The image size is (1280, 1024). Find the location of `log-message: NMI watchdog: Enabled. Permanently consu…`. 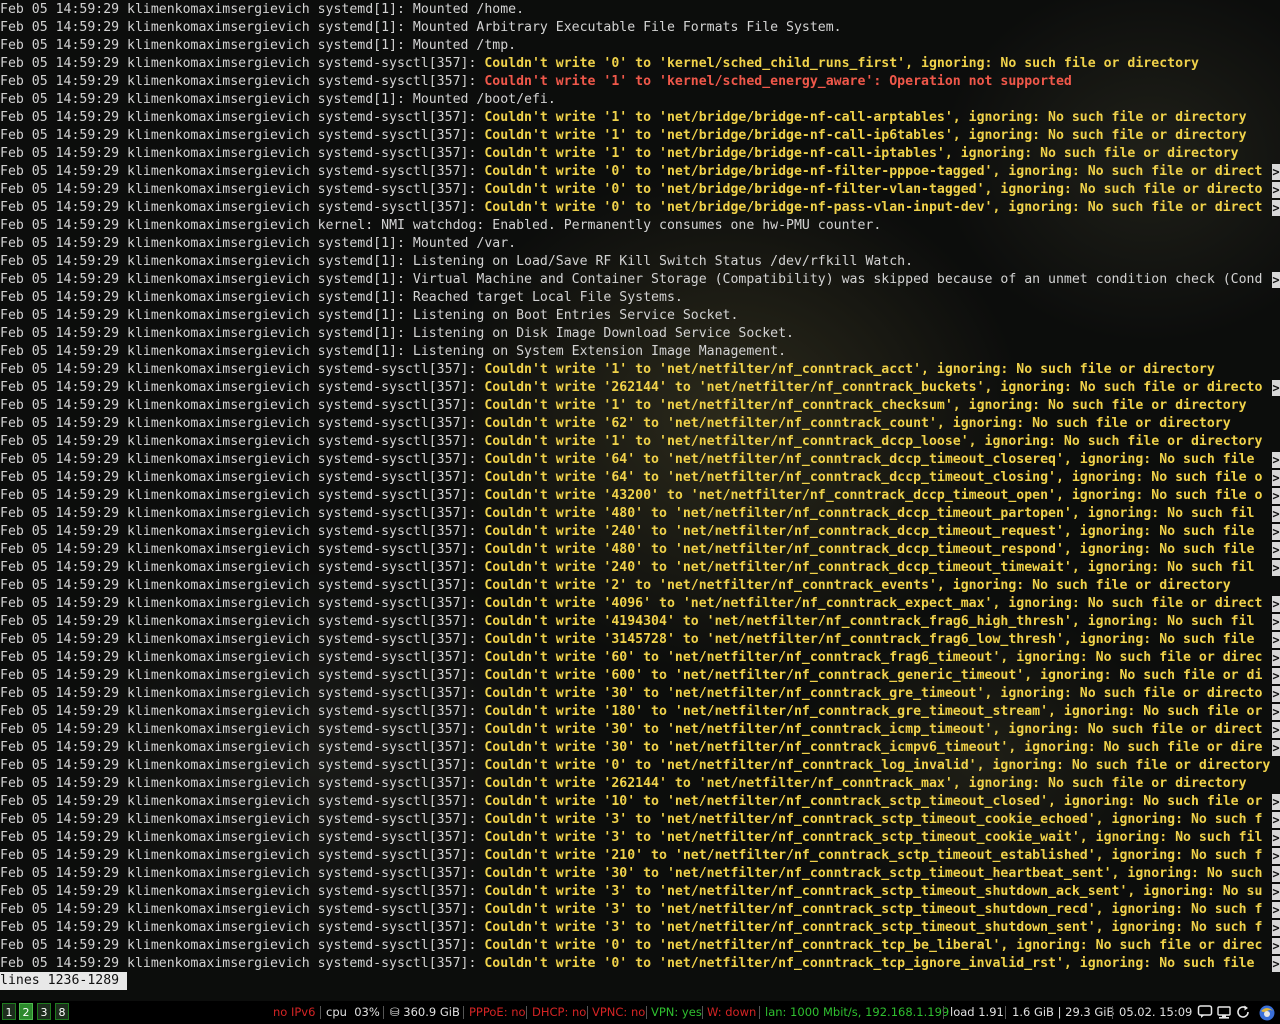

log-message: NMI watchdog: Enabled. Permanently consu… is located at coordinates (631, 225).